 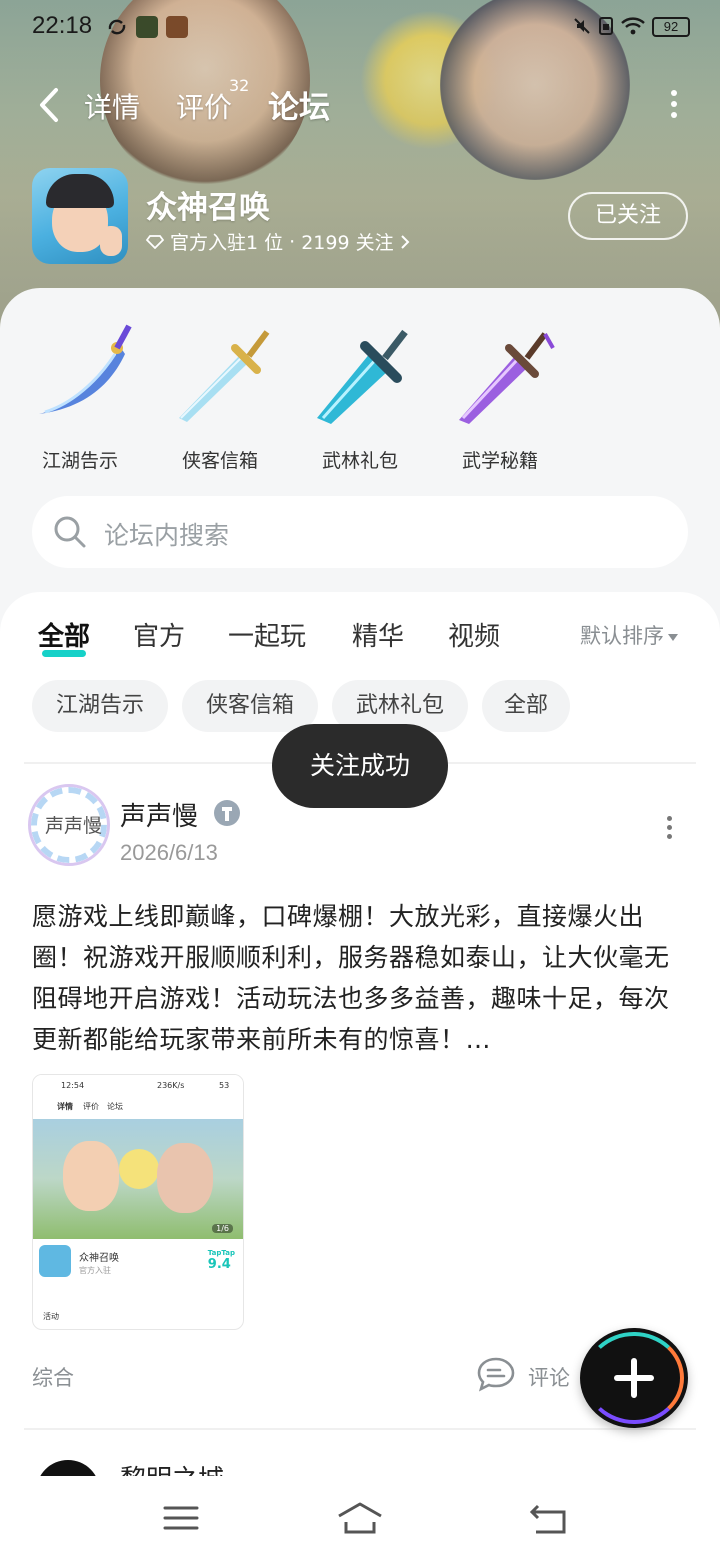 What do you see at coordinates (299, 104) in the screenshot?
I see `tab-forum: 论坛` at bounding box center [299, 104].